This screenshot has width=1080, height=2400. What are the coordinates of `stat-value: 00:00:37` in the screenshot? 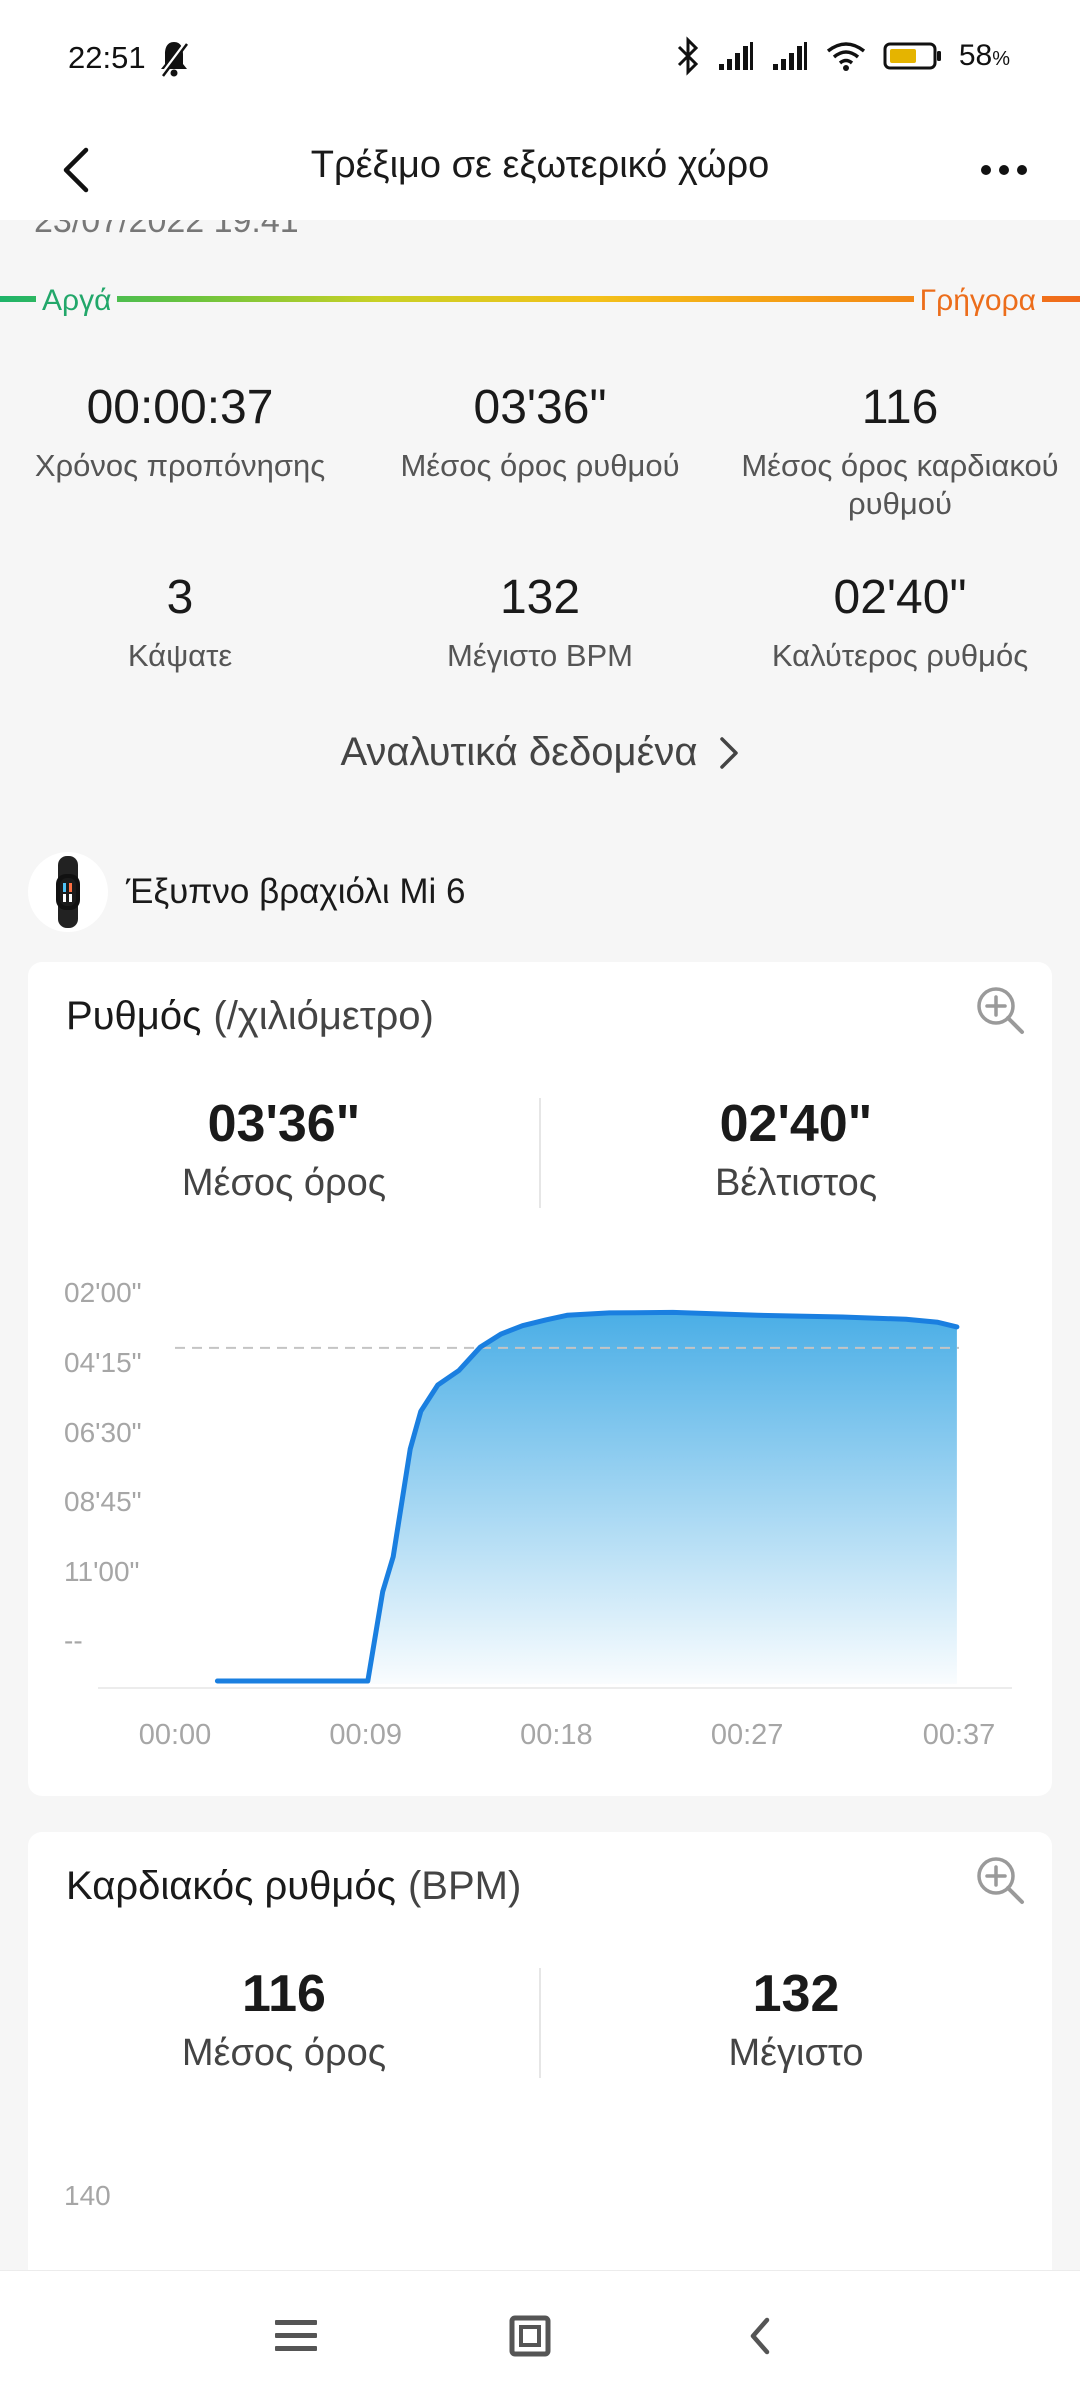 It's located at (180, 407).